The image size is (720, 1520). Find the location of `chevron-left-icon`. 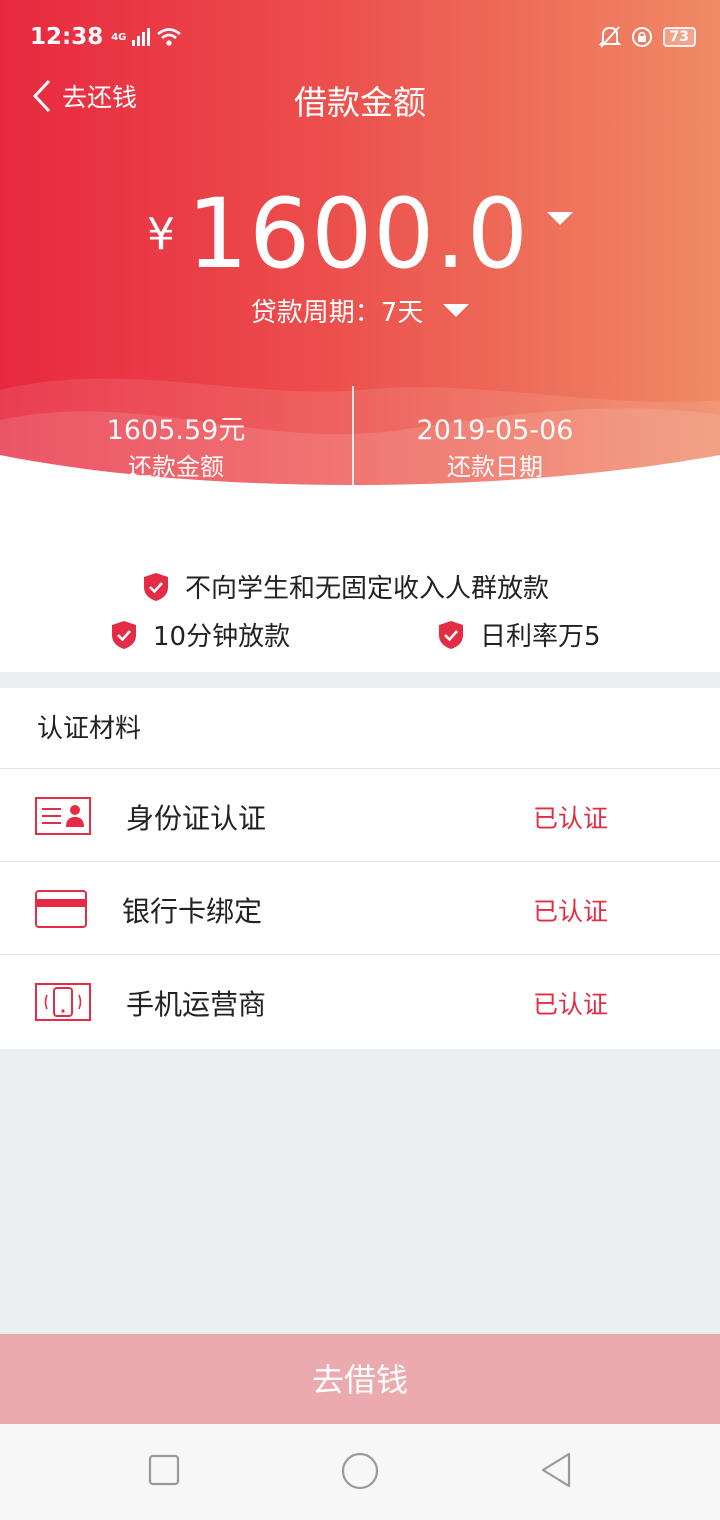

chevron-left-icon is located at coordinates (41, 96).